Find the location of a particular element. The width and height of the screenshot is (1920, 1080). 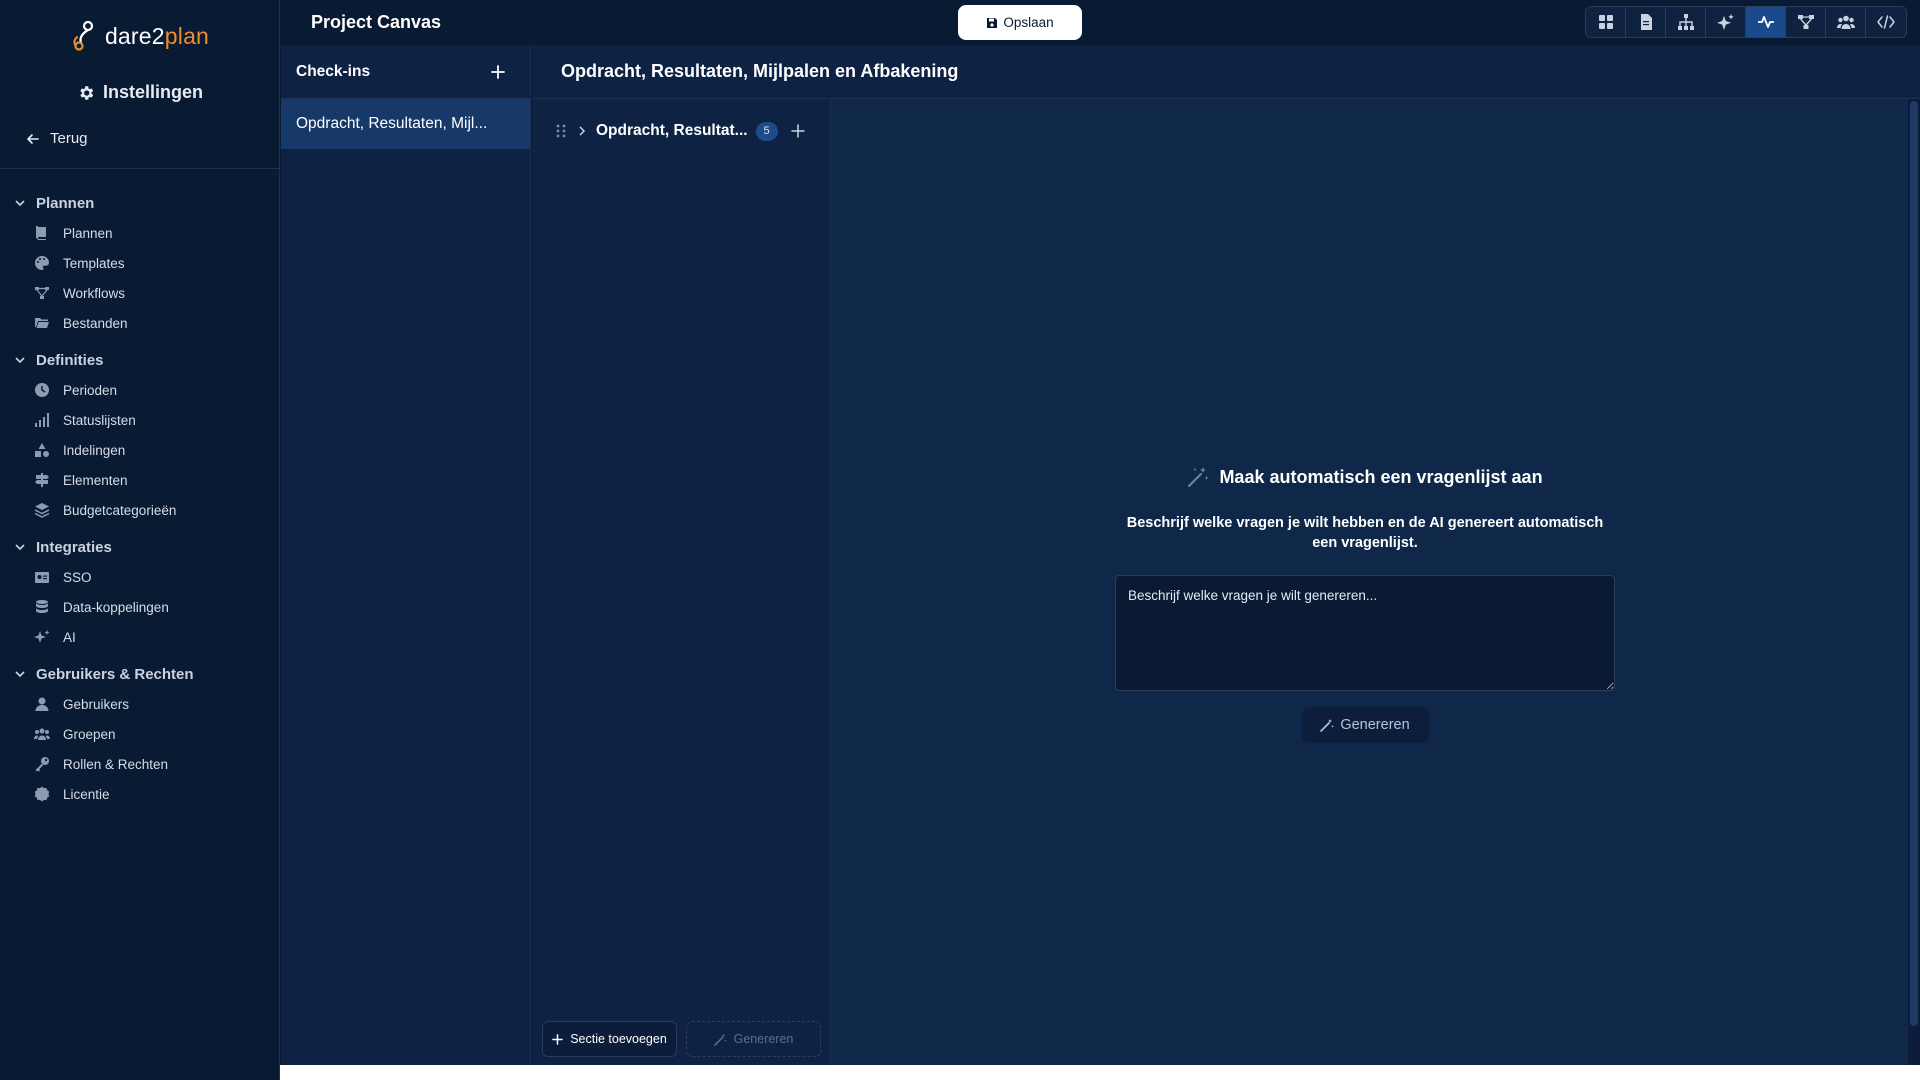

save-button-label: Opslaan is located at coordinates (1028, 22).